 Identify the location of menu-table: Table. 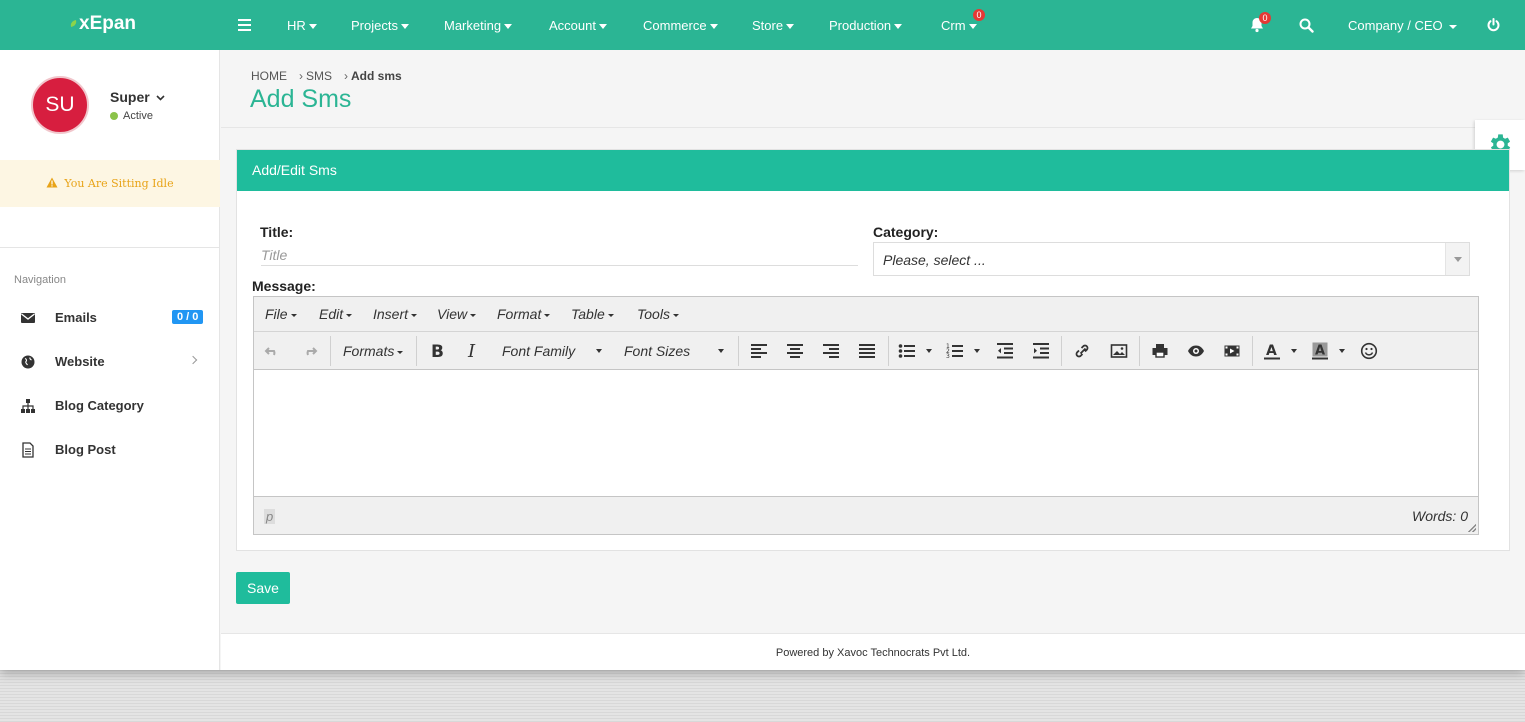
(592, 314).